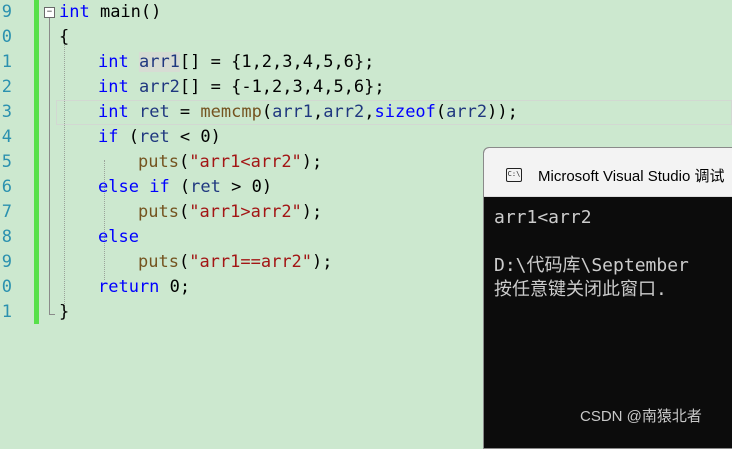  Describe the element at coordinates (282, 87) in the screenshot. I see `code-text: [] = {-1,2,3,4,5,6};` at that location.